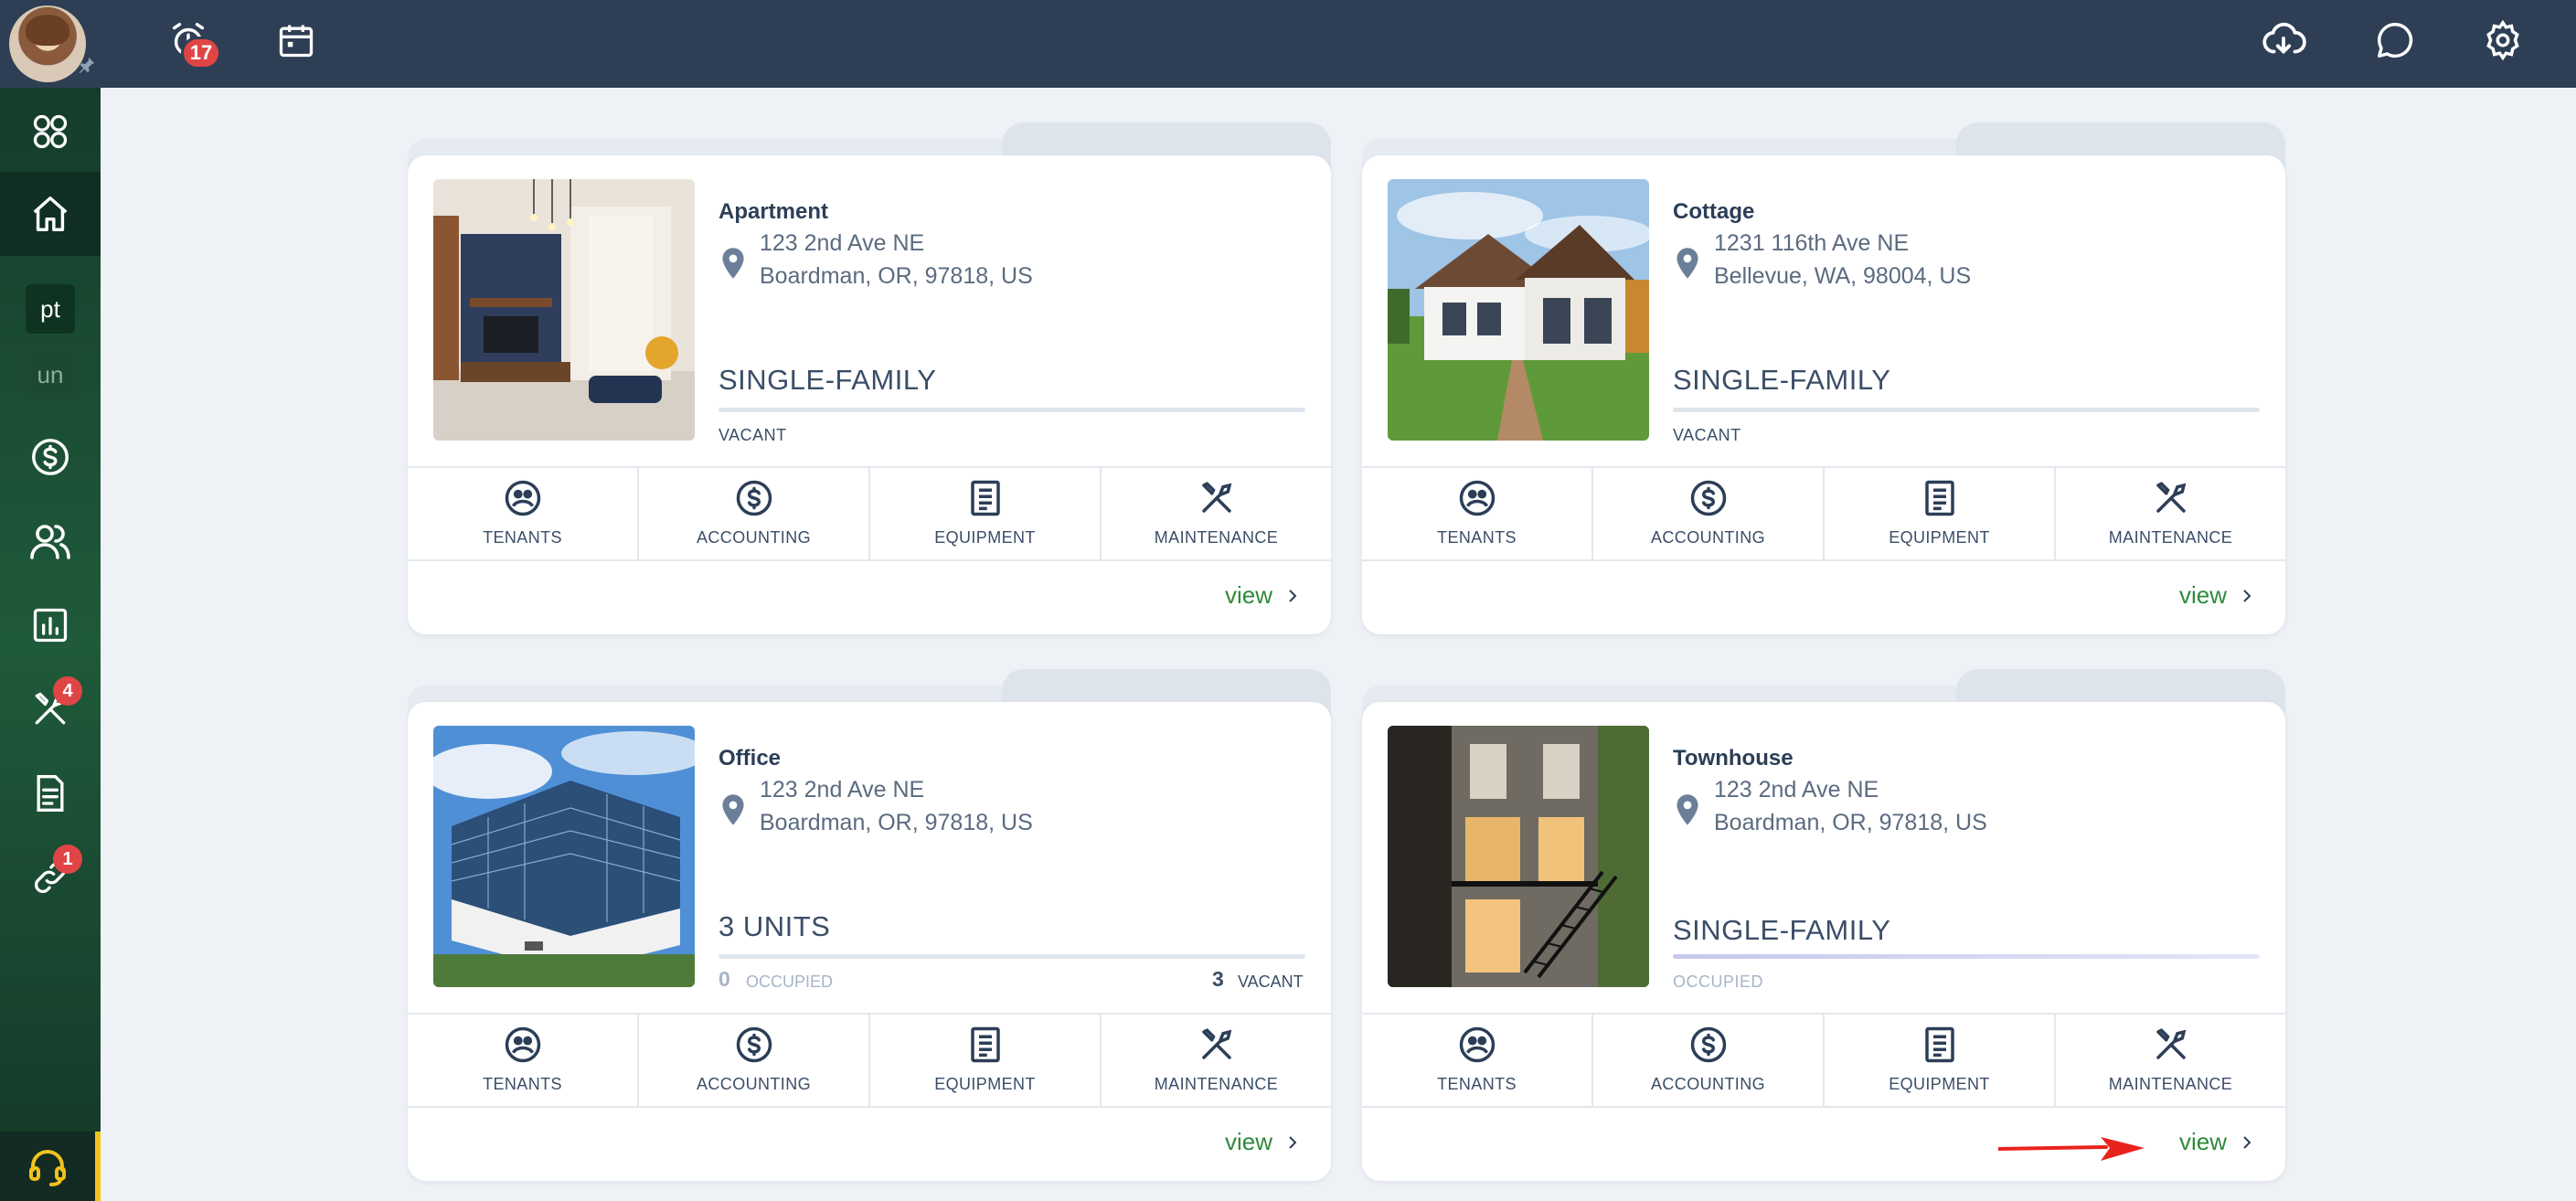 Image resolution: width=2576 pixels, height=1201 pixels. I want to click on cloud-download-icon, so click(2284, 38).